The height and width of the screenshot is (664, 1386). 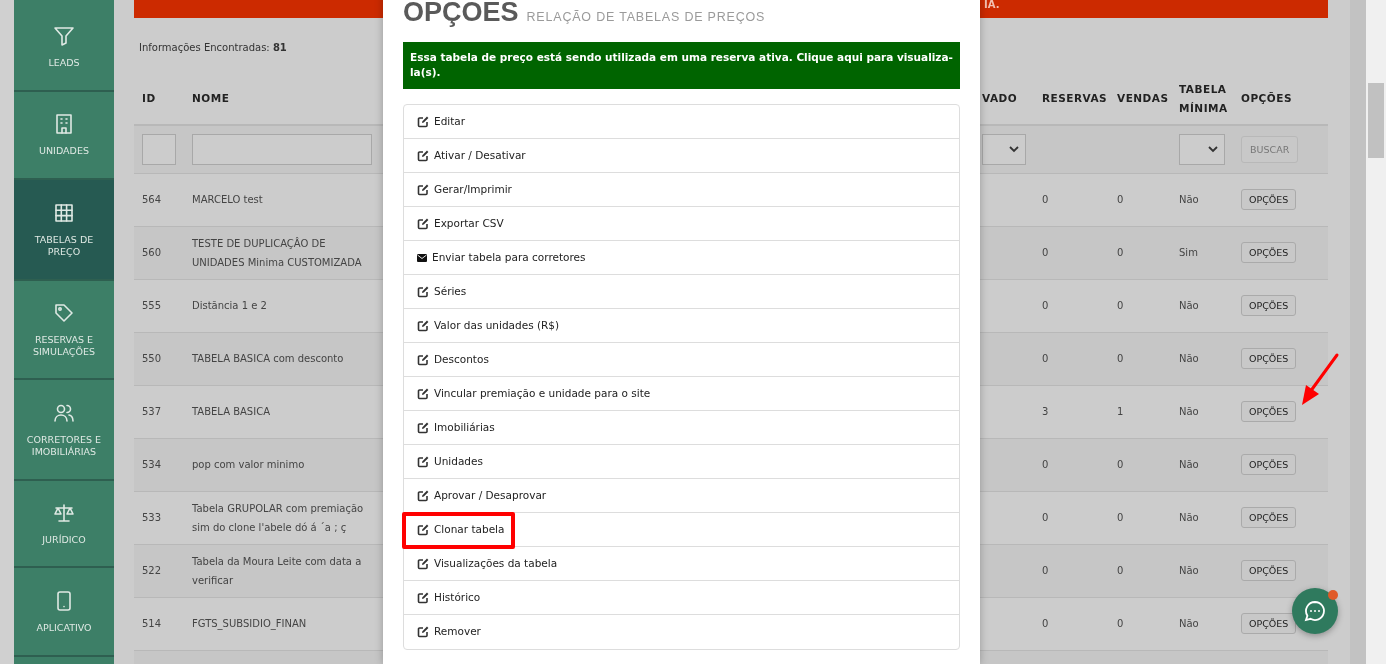 What do you see at coordinates (159, 464) in the screenshot?
I see `table-cell: 534` at bounding box center [159, 464].